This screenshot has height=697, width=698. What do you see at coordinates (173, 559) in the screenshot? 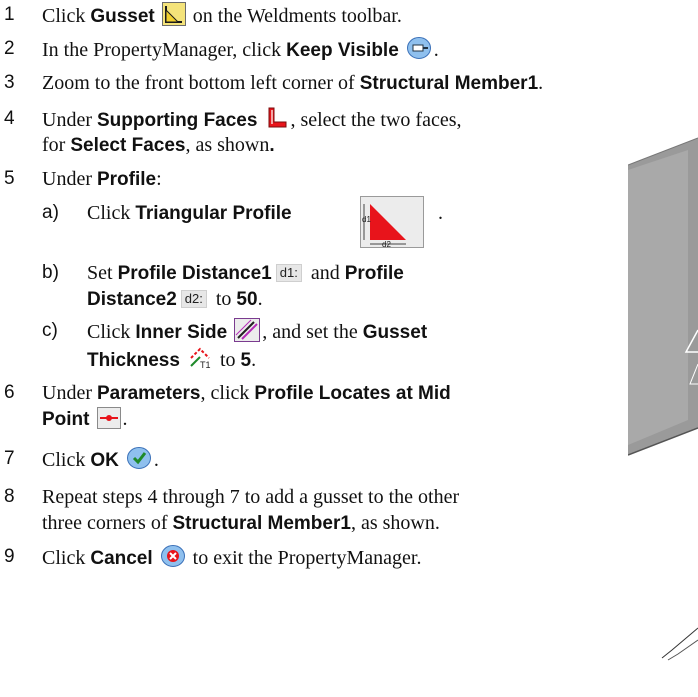
I see `cancel-icon` at bounding box center [173, 559].